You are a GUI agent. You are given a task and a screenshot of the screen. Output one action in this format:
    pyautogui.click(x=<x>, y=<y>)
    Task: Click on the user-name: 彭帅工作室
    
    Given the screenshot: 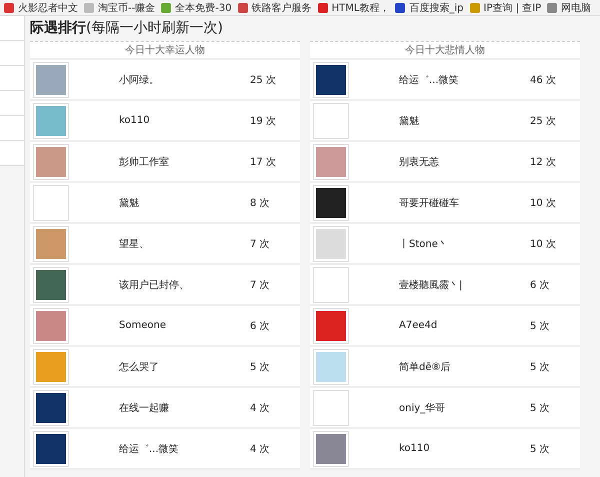 What is the action you would take?
    pyautogui.click(x=144, y=162)
    